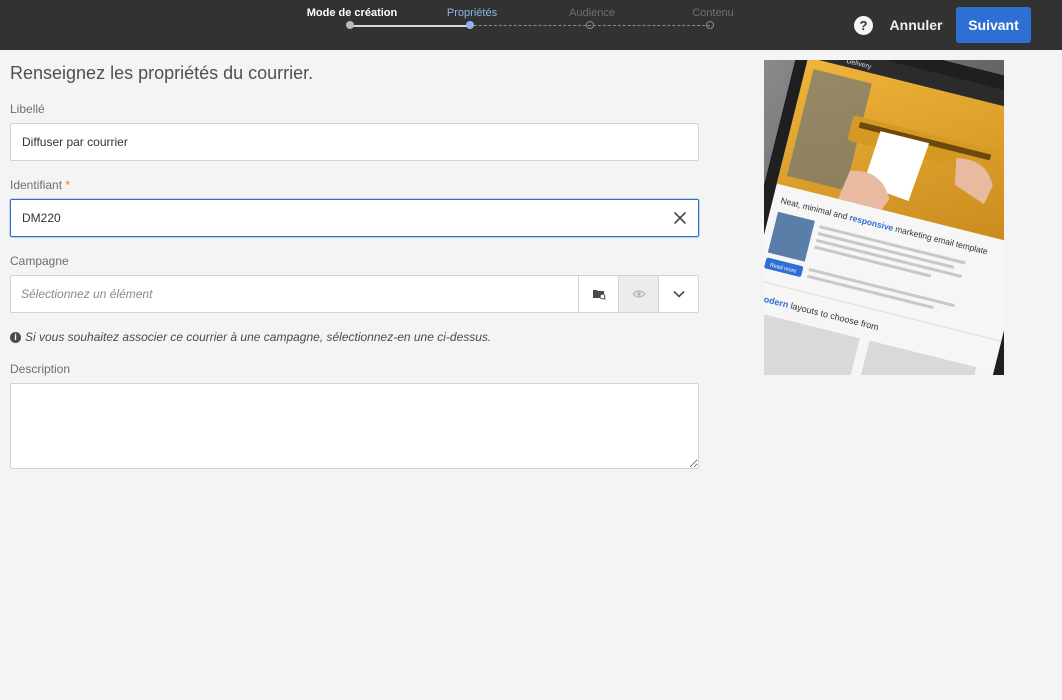  Describe the element at coordinates (592, 13) in the screenshot. I see `step-audience: Audience` at that location.